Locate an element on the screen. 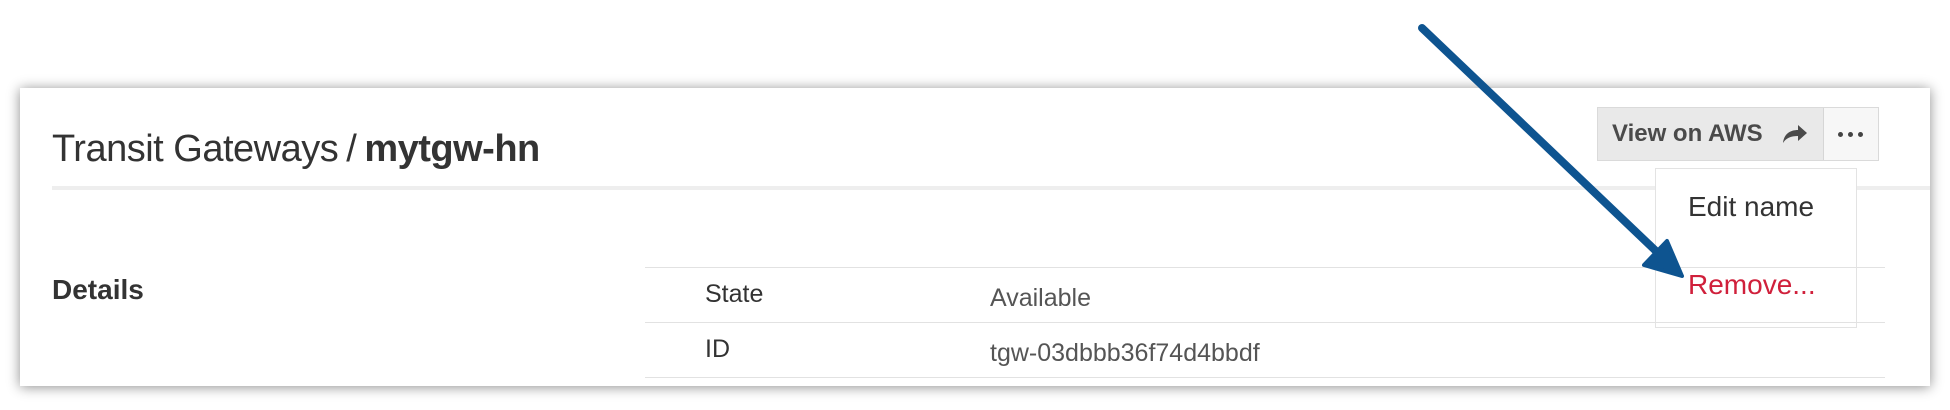 This screenshot has height=410, width=1950. header-button-group: View on AWS is located at coordinates (1738, 134).